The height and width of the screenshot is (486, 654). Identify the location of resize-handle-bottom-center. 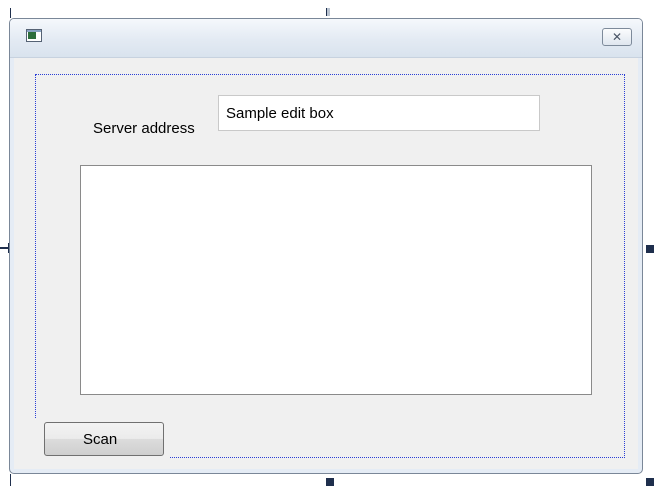
(330, 482).